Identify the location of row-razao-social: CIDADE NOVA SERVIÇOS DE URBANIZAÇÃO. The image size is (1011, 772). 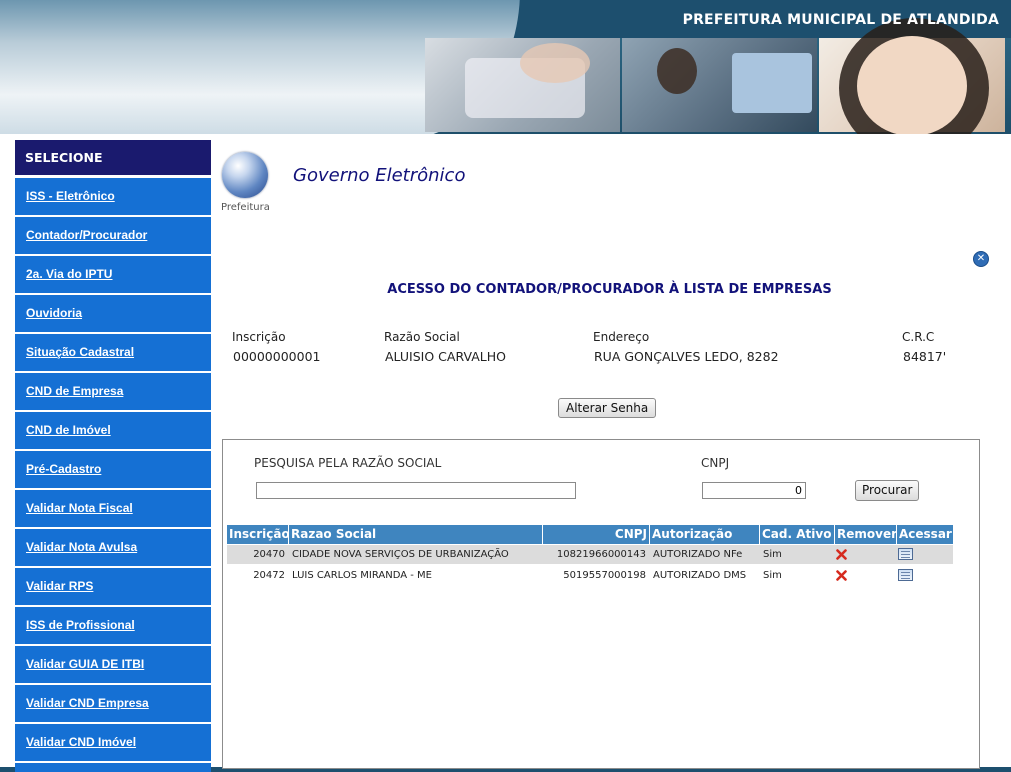
(400, 554).